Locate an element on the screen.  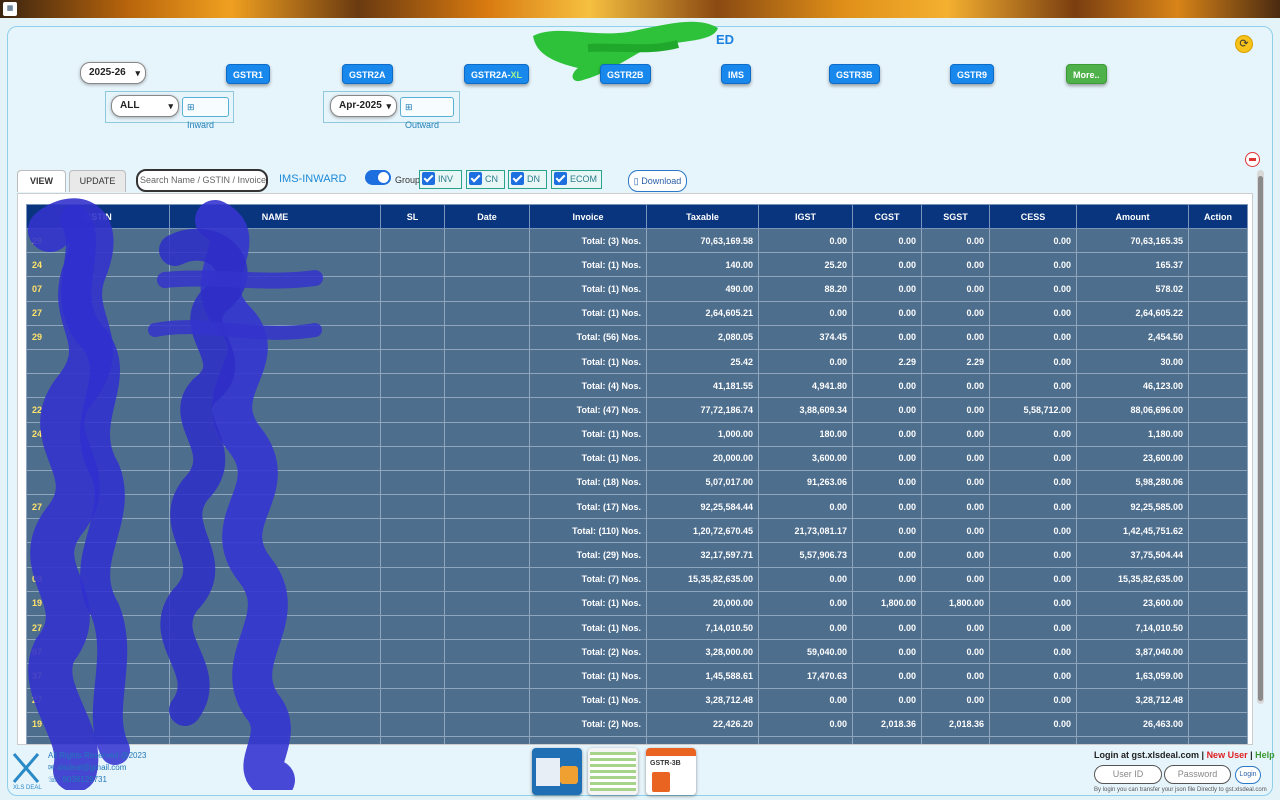
app-logo-icon: ▦ is located at coordinates (10, 9).